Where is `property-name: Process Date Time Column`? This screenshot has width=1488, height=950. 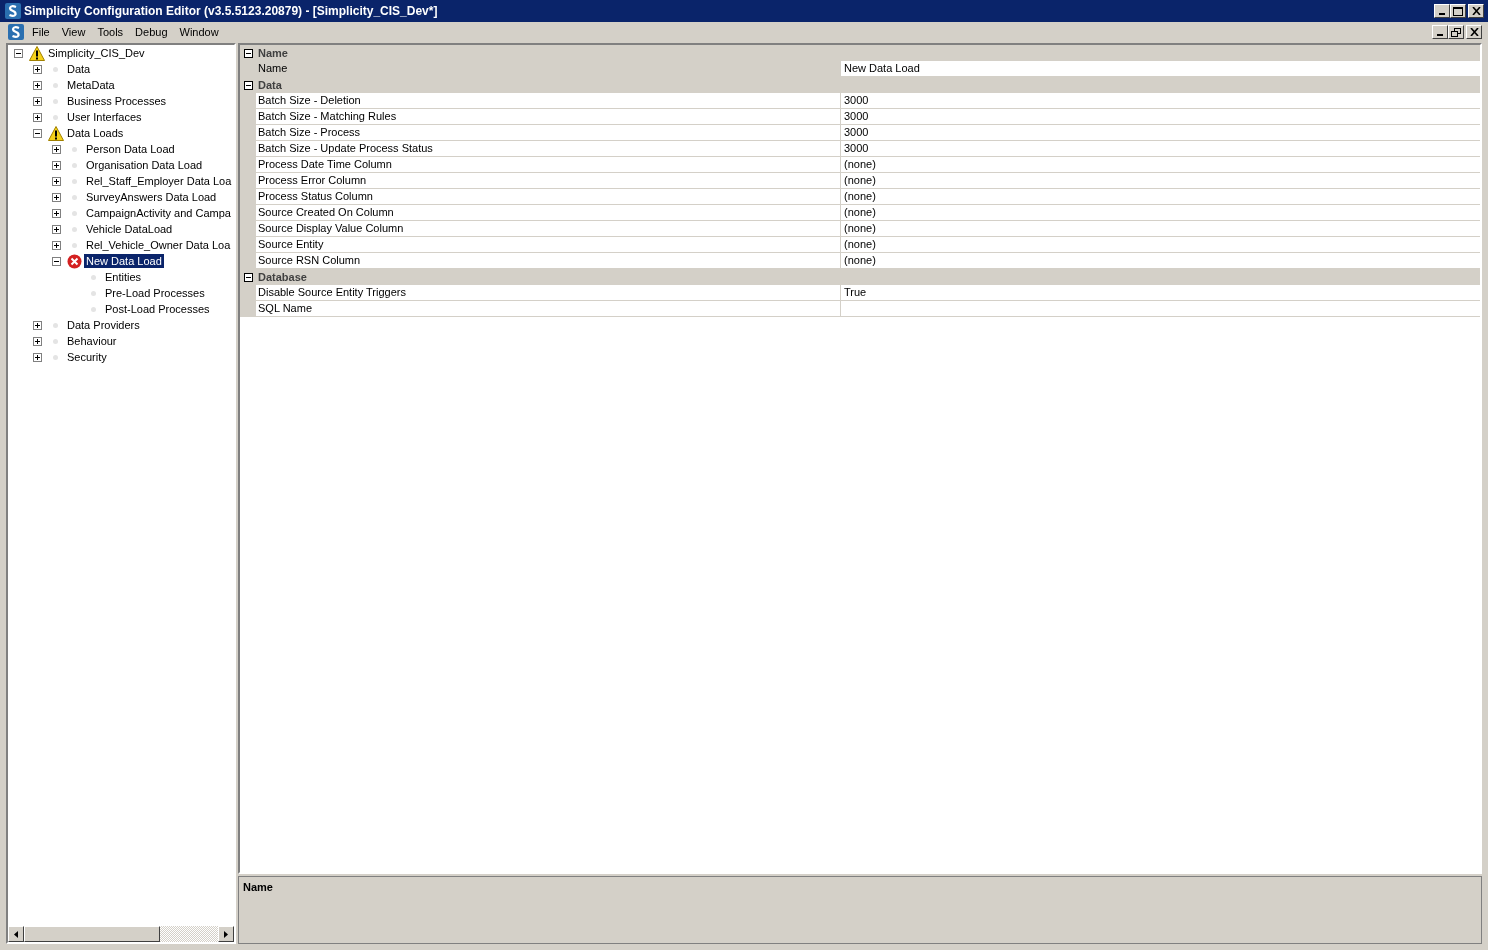 property-name: Process Date Time Column is located at coordinates (548, 165).